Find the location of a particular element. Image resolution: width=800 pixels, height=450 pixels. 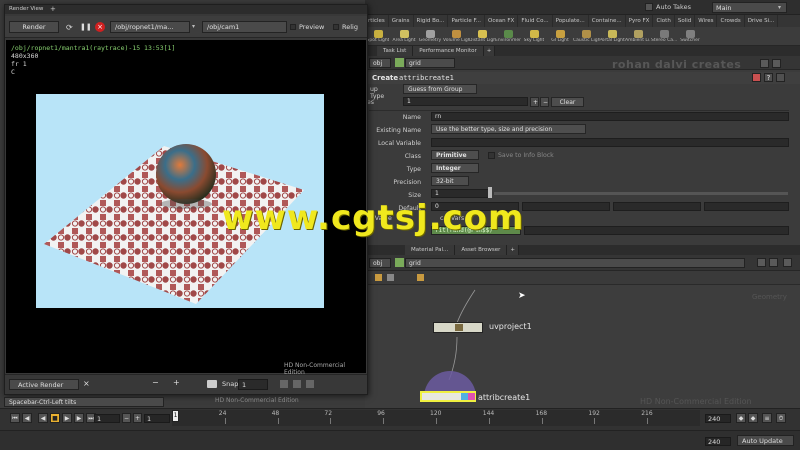

shelf-tab: Solid is located at coordinates (685, 21).